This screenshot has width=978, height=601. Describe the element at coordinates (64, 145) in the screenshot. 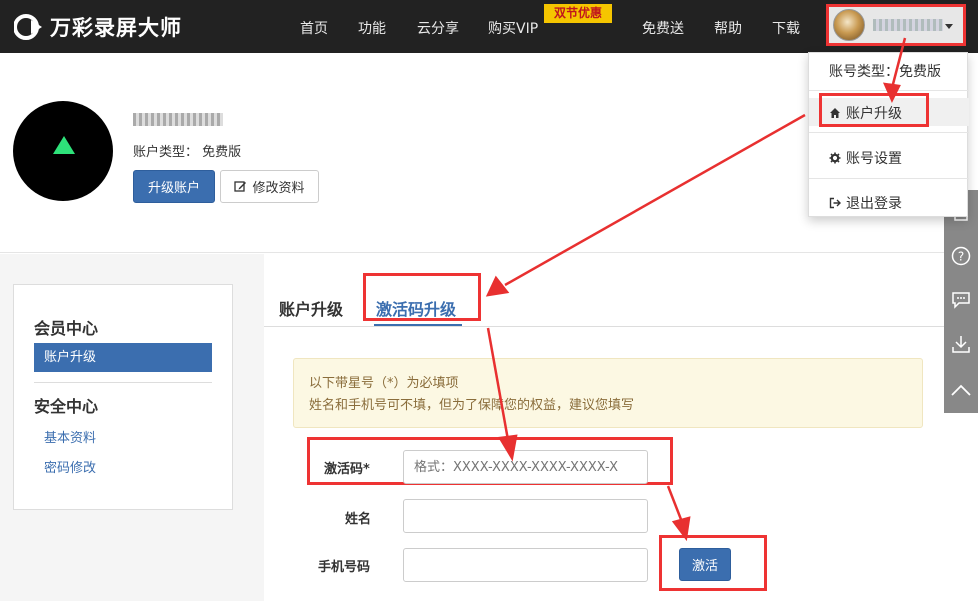

I see `avatar-triangle-icon` at that location.